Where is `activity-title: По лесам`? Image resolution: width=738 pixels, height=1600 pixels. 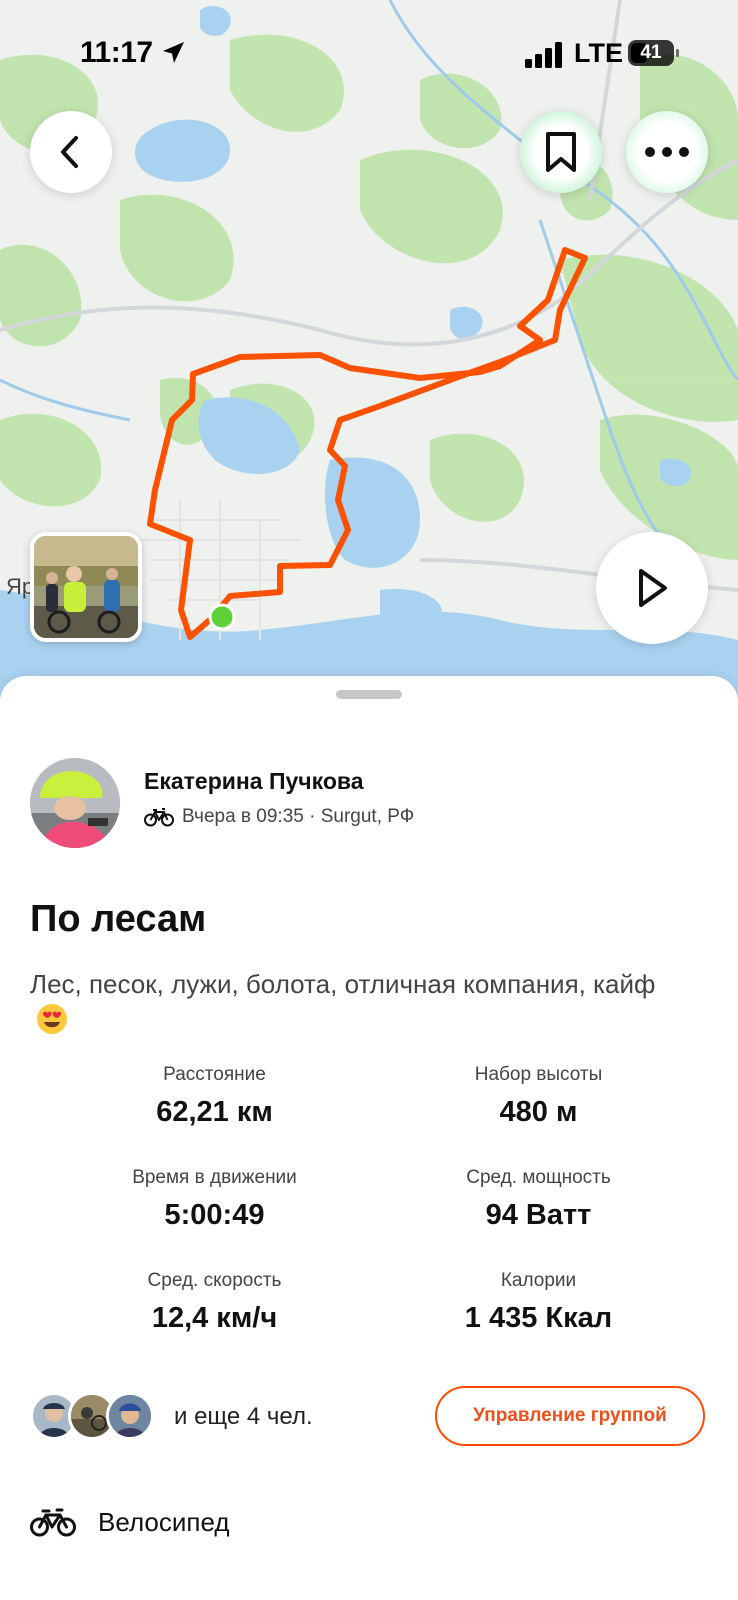 activity-title: По лесам is located at coordinates (118, 919).